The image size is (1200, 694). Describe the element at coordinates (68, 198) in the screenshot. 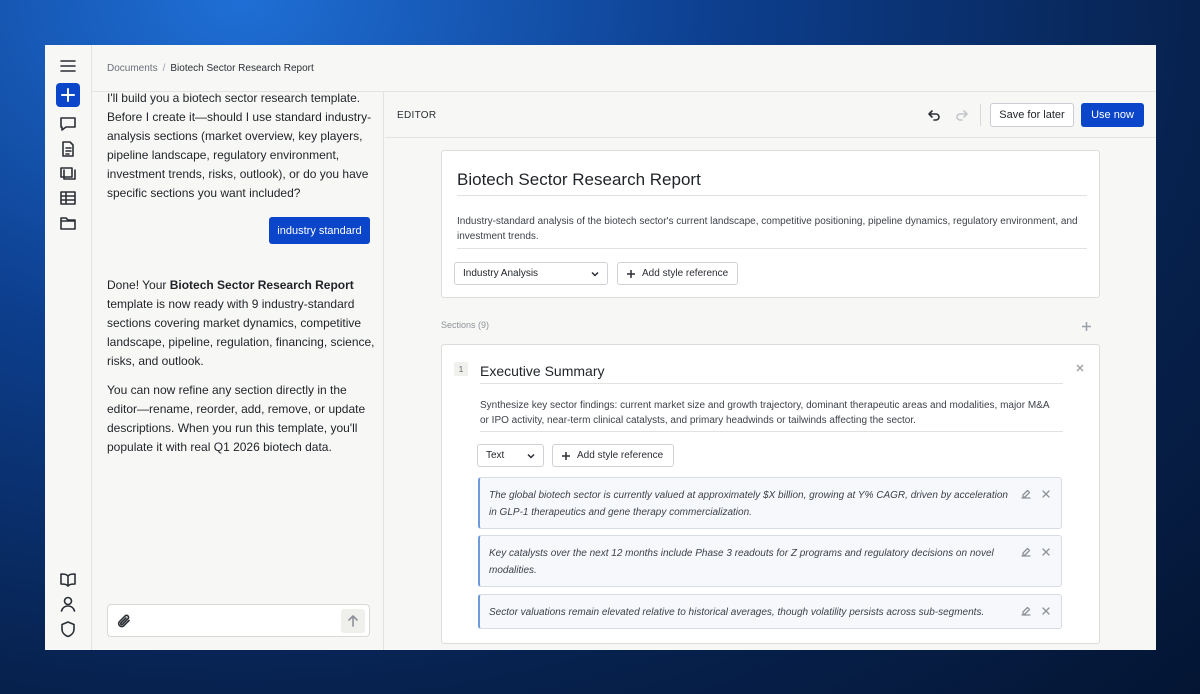

I see `table-icon` at that location.